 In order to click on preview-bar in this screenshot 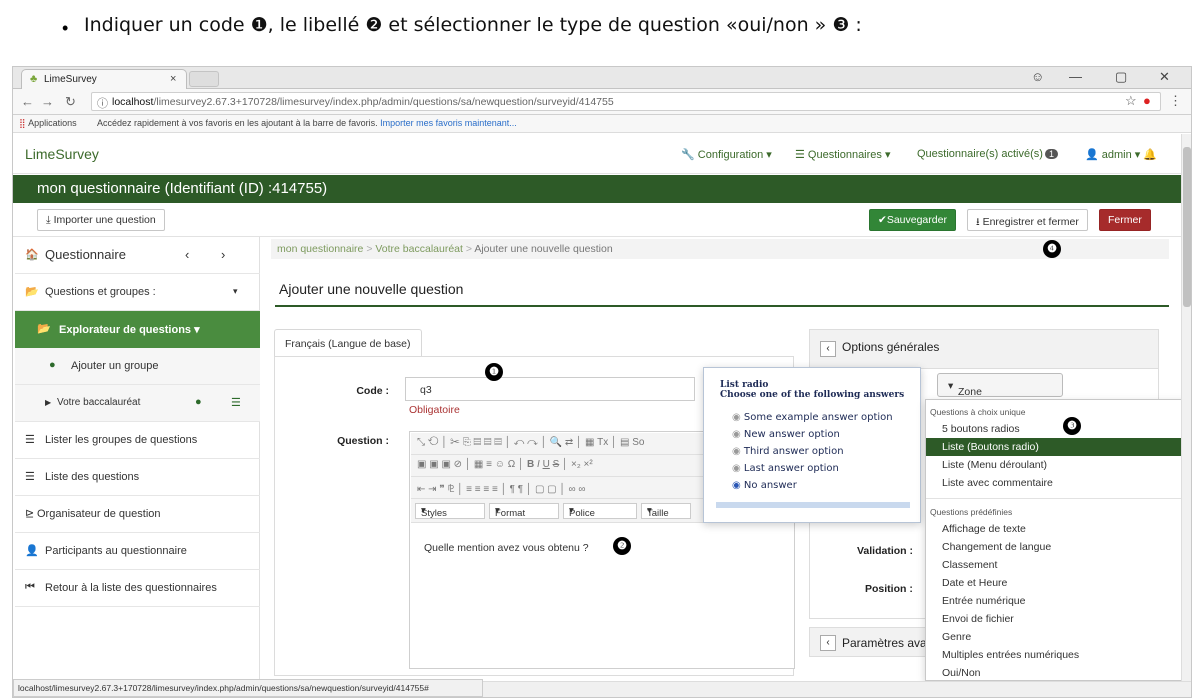, I will do `click(813, 505)`.